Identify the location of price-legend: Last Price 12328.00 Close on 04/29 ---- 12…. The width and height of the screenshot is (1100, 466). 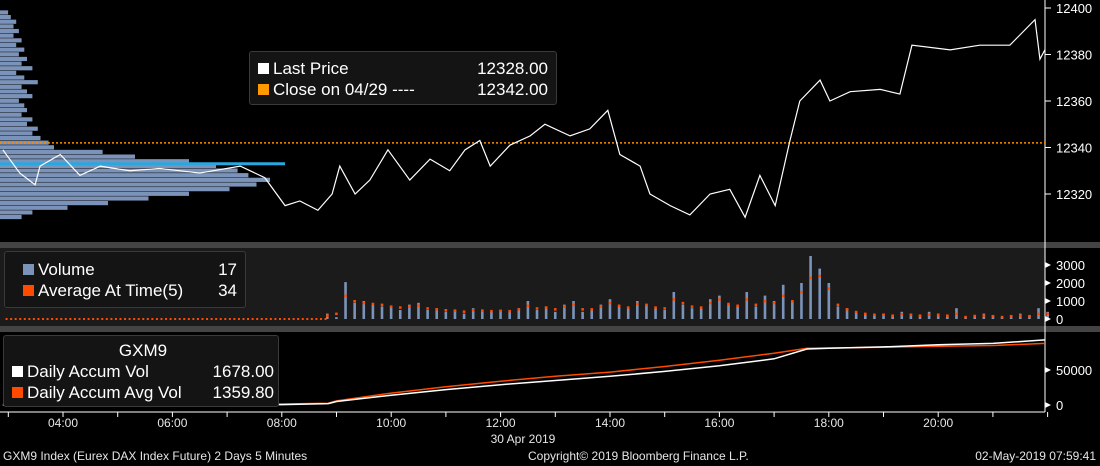
(403, 78).